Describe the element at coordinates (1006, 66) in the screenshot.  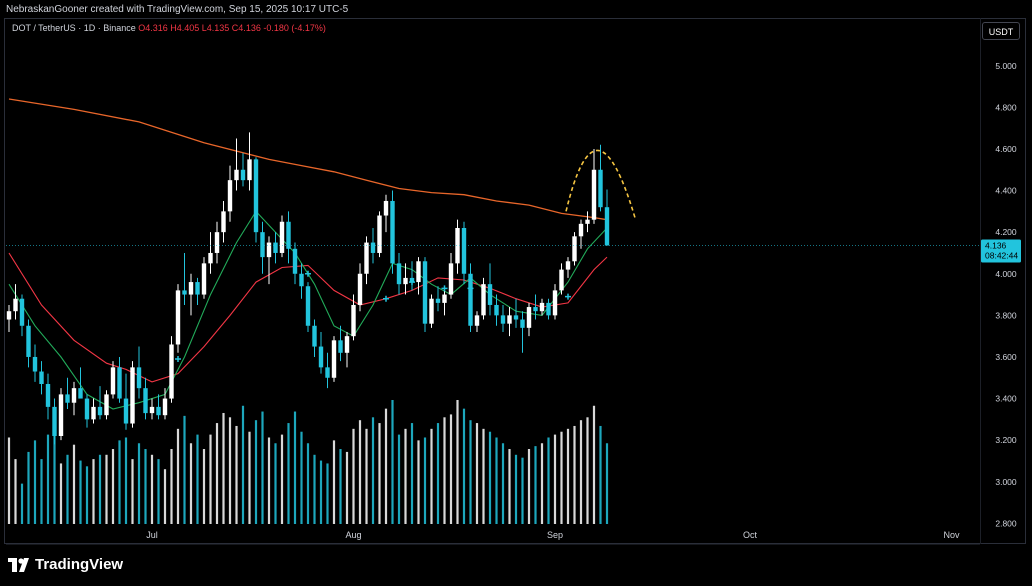
I see `y-tick-label: 5.000` at that location.